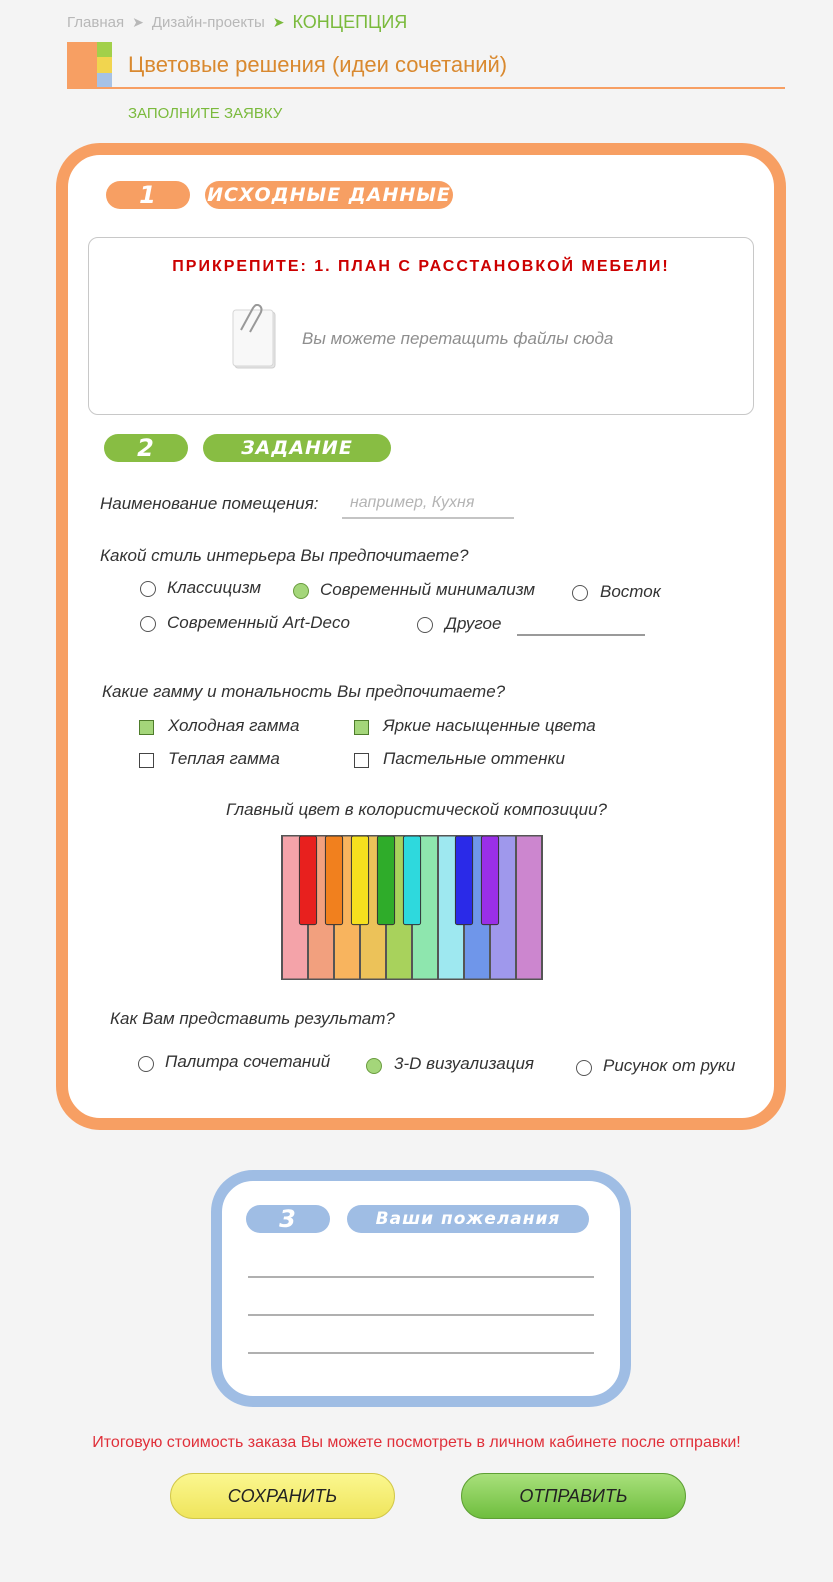 The width and height of the screenshot is (833, 1582). Describe the element at coordinates (584, 1068) in the screenshot. I see `result-radio-sketch` at that location.